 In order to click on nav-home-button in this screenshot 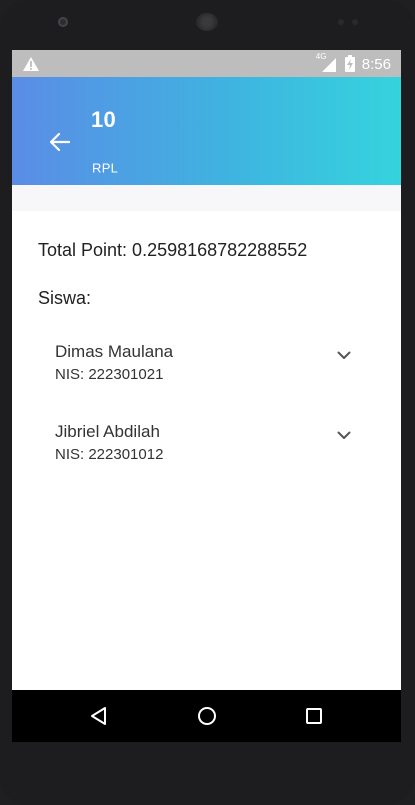, I will do `click(207, 716)`.